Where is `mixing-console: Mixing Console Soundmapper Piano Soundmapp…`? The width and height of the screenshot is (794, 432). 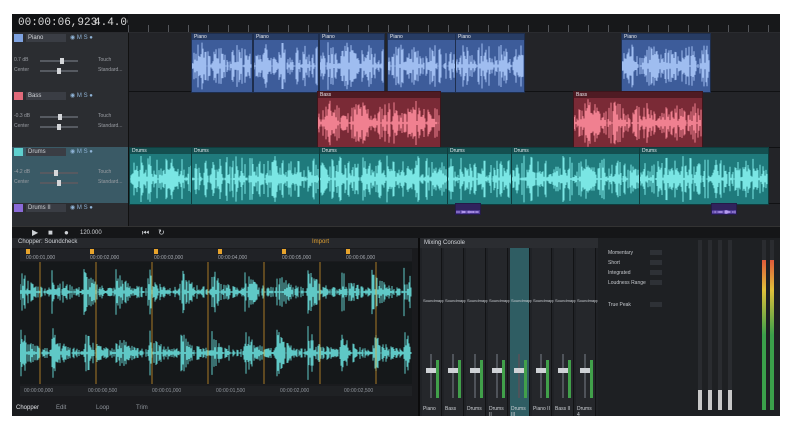 mixing-console: Mixing Console Soundmapper Piano Soundmapp… is located at coordinates (511, 327).